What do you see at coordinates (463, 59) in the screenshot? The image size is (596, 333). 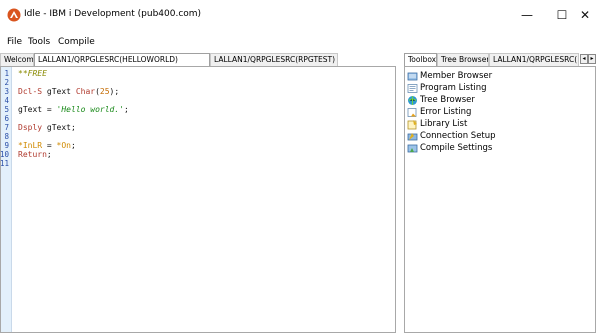 I see `tab-tree-browser: Tree Browser` at bounding box center [463, 59].